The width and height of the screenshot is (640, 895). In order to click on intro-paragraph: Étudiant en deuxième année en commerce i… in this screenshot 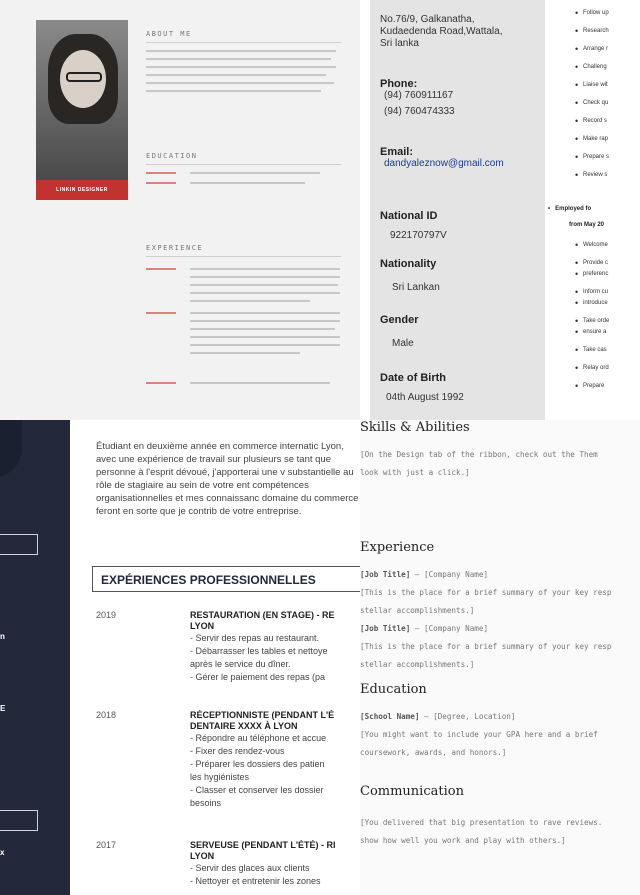, I will do `click(227, 479)`.